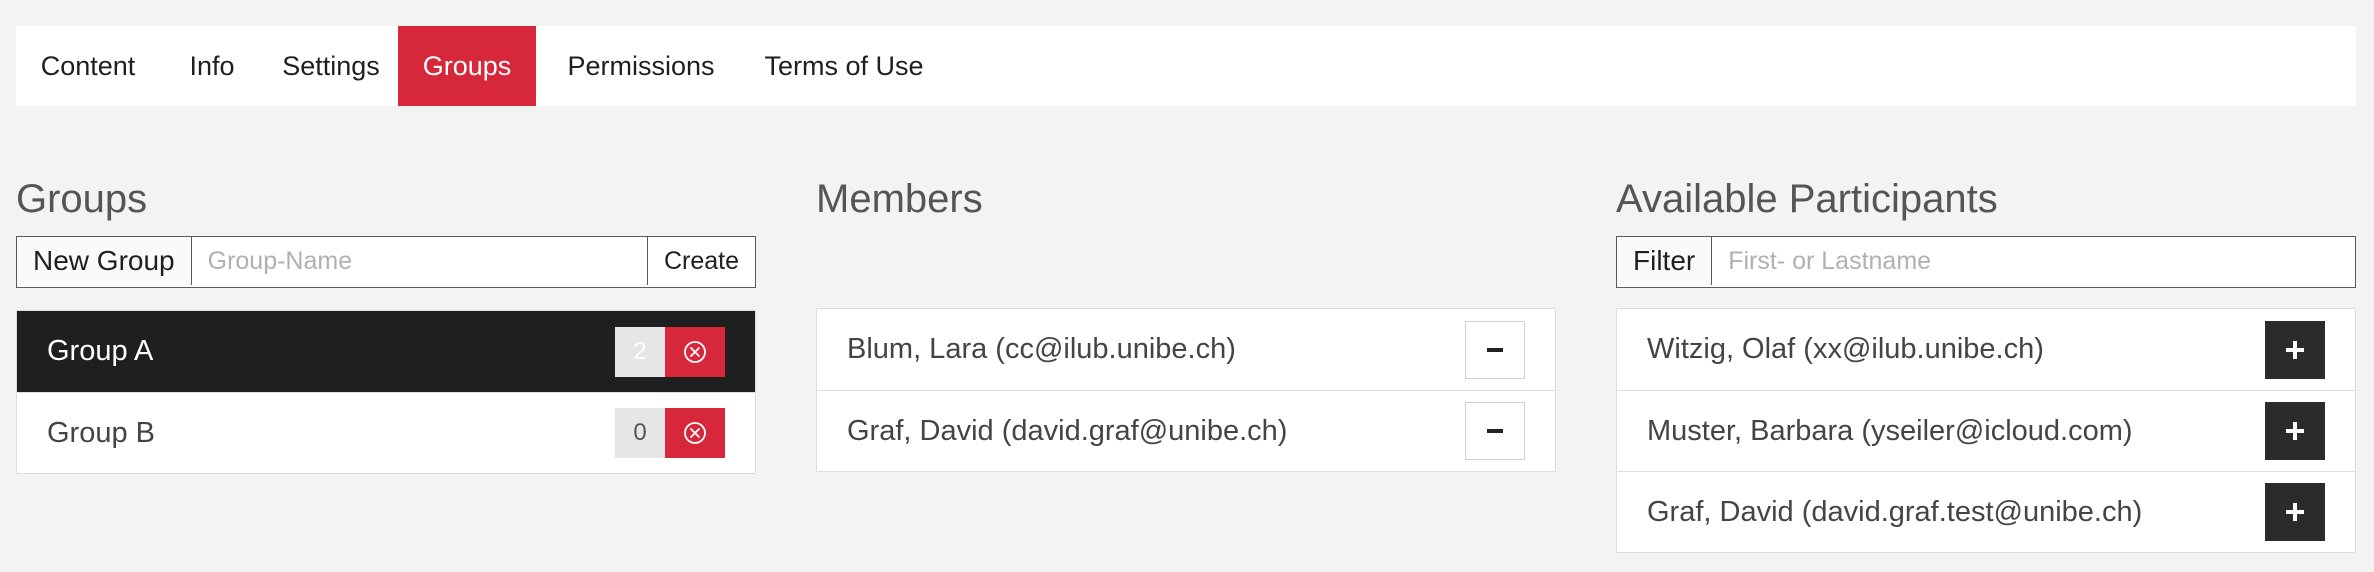 Image resolution: width=2374 pixels, height=572 pixels. What do you see at coordinates (88, 66) in the screenshot?
I see `tab-content: Content` at bounding box center [88, 66].